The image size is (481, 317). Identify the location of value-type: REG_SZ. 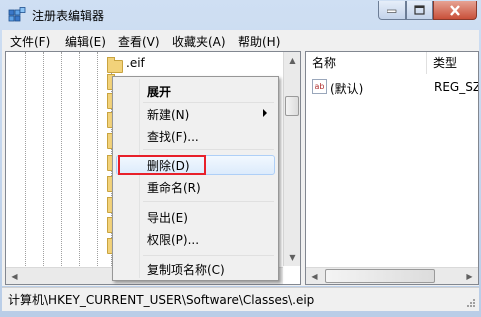
(456, 87).